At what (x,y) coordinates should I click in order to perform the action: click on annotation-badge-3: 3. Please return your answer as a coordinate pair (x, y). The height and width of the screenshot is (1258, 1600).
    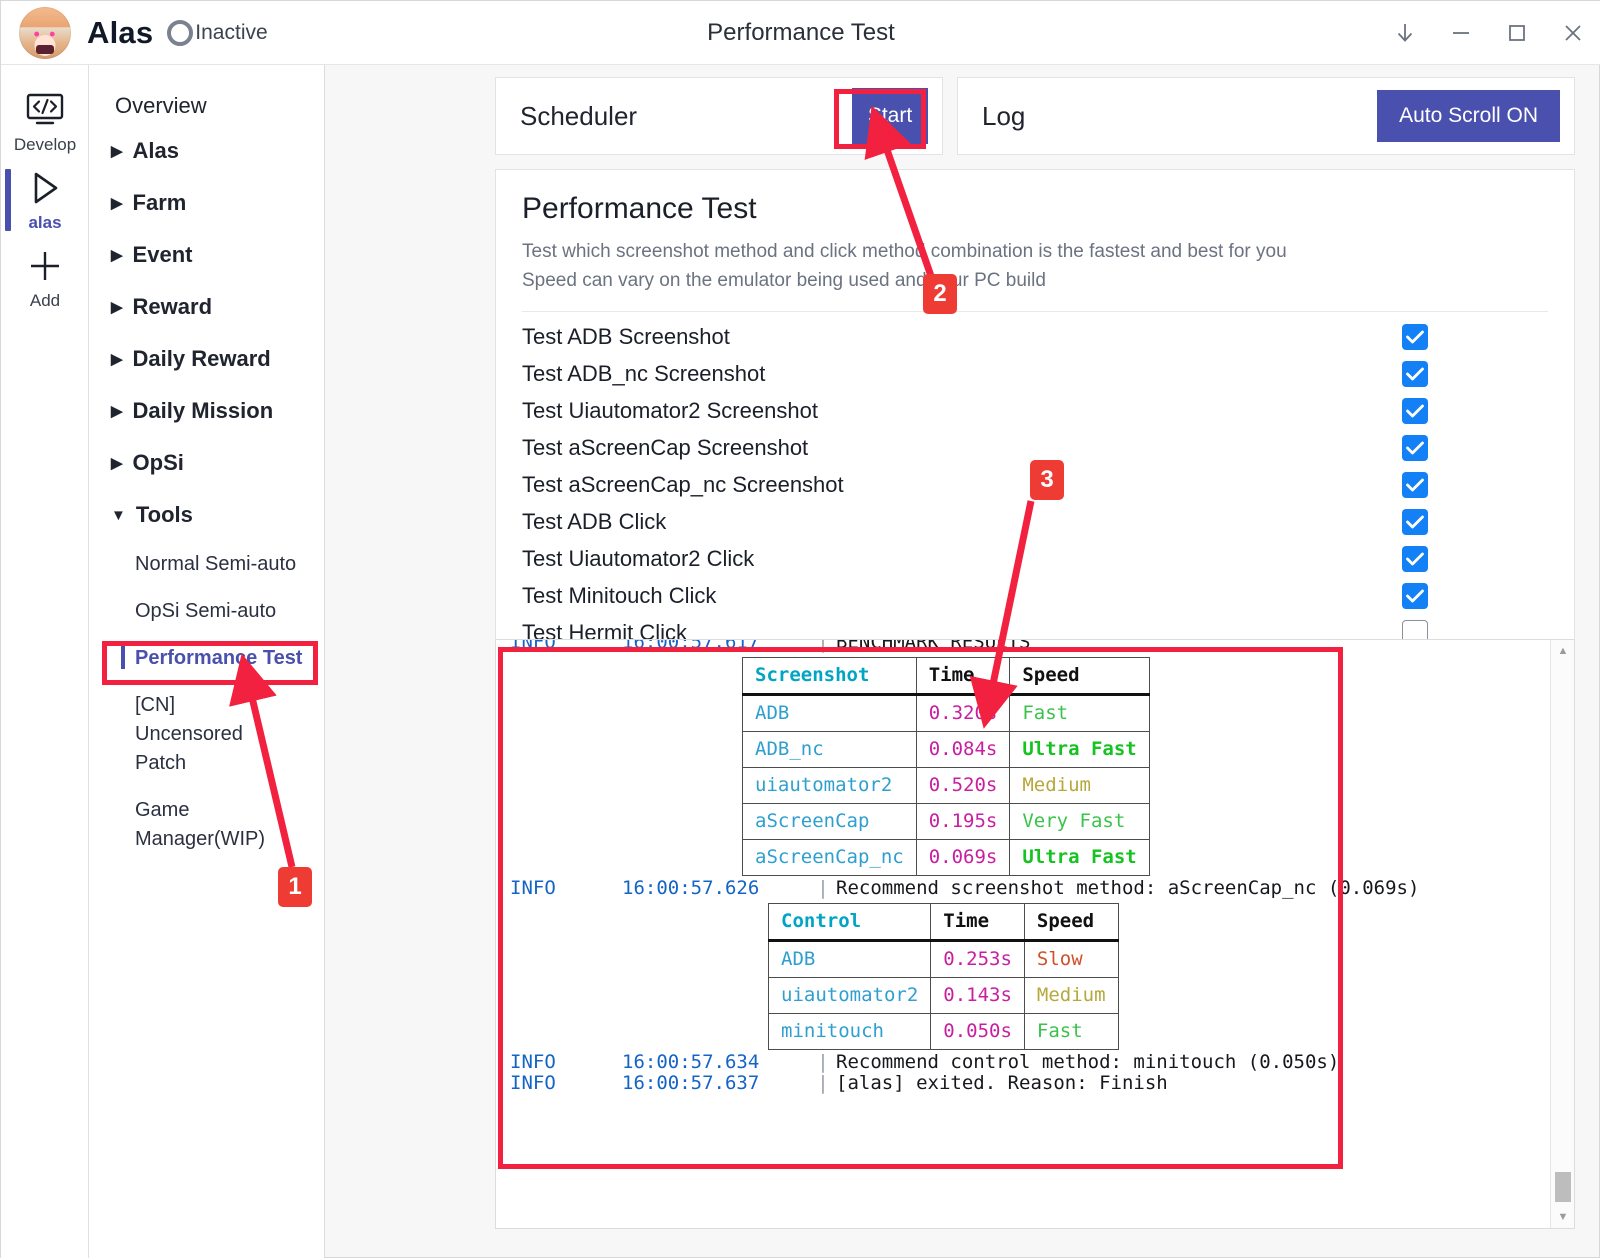
    Looking at the image, I should click on (1047, 480).